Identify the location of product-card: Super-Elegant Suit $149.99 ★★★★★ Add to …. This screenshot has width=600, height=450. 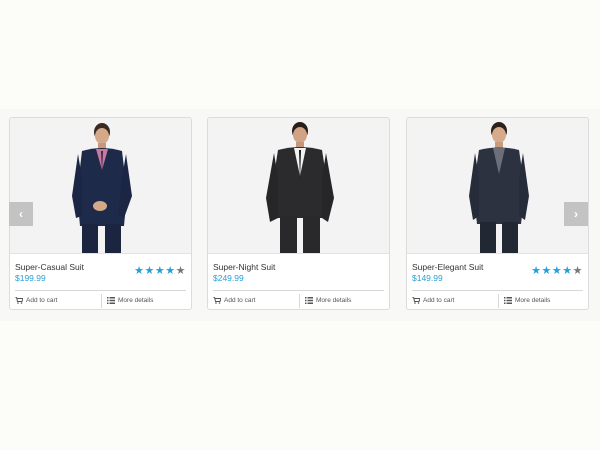
(497, 213).